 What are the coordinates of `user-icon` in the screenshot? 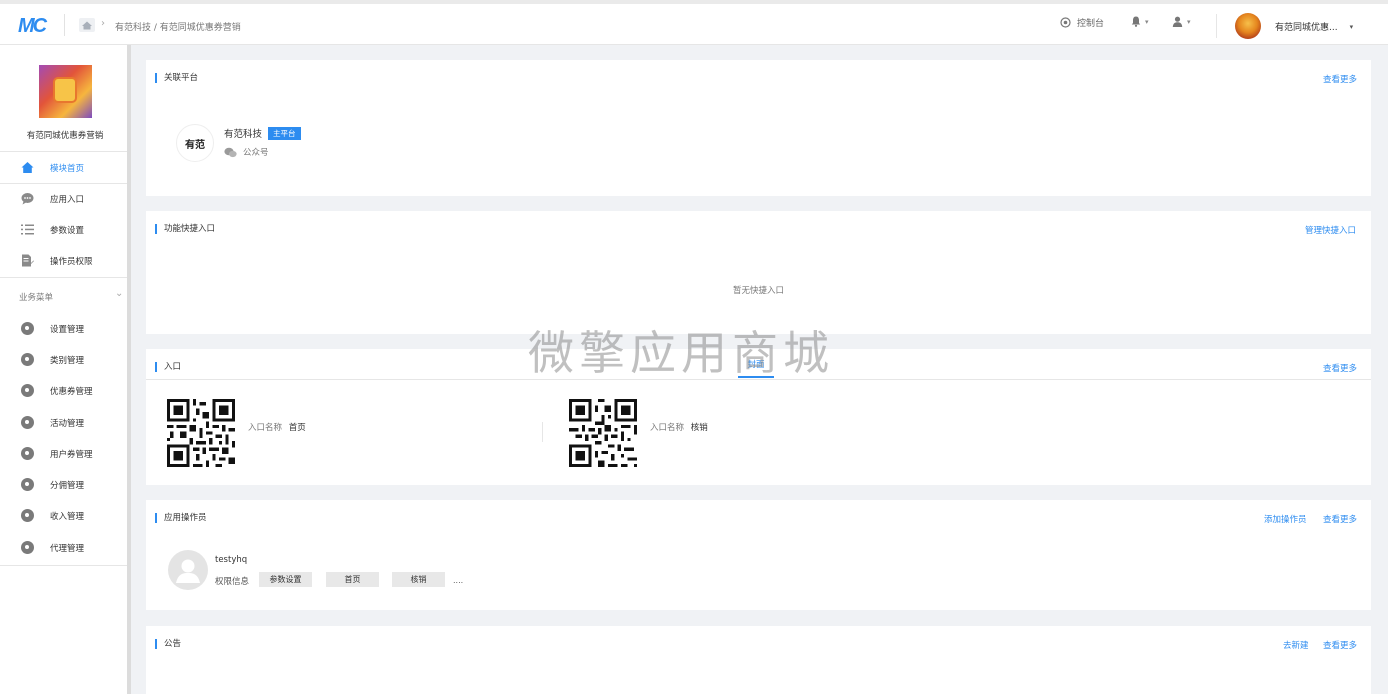 It's located at (1177, 21).